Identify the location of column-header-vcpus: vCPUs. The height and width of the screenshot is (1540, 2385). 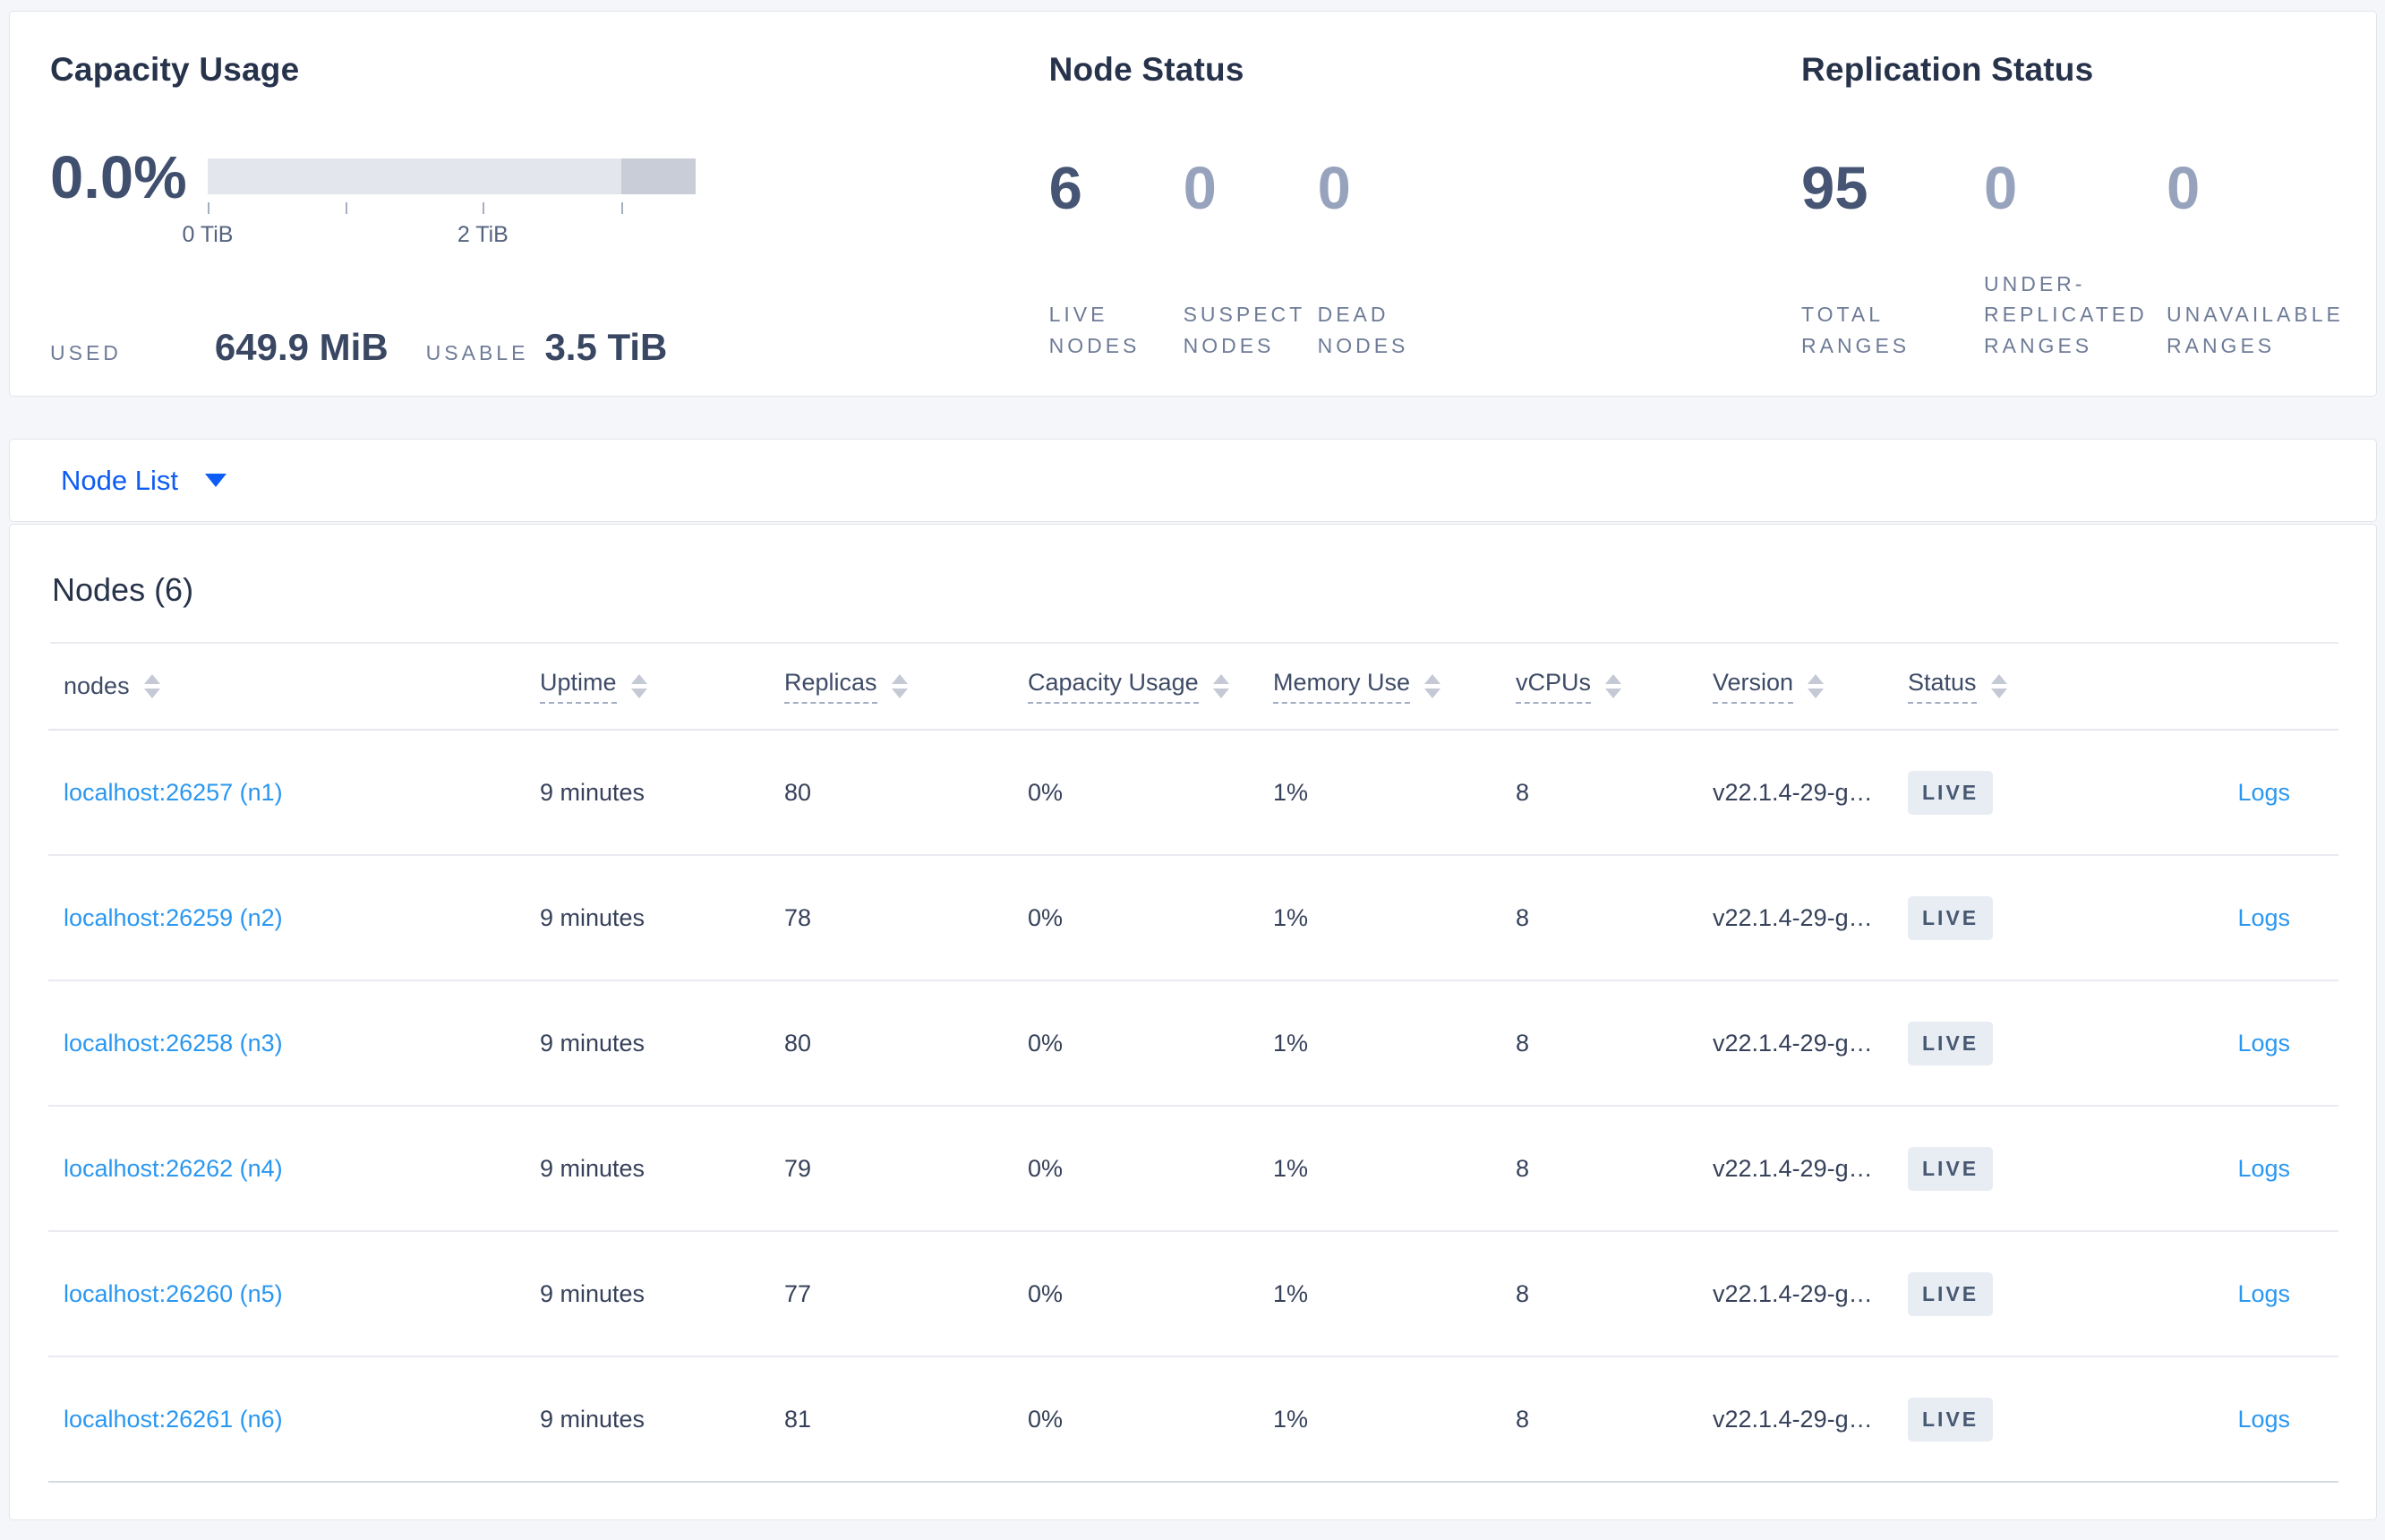
(1614, 686).